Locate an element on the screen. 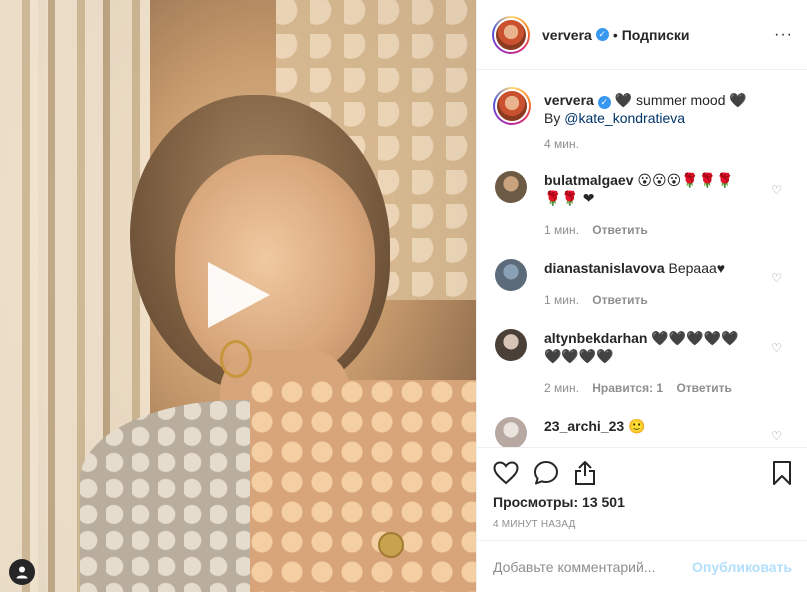 The image size is (807, 592). author-avatar is located at coordinates (511, 34).